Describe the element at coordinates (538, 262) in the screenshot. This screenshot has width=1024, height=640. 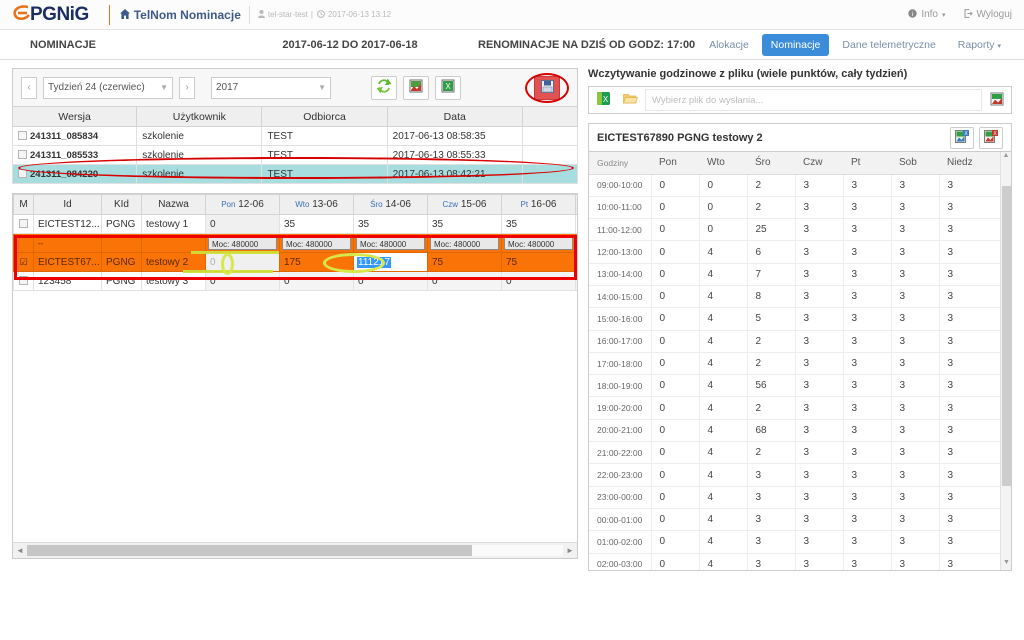
I see `row-value-pt: 75` at that location.